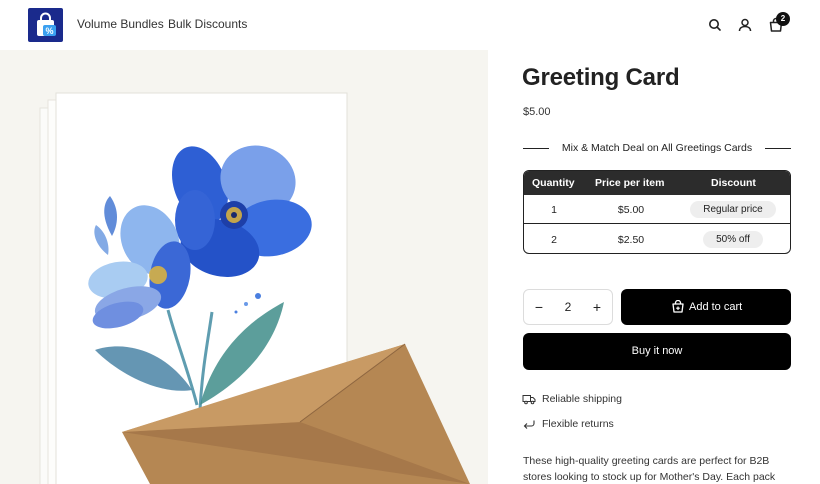  What do you see at coordinates (745, 25) in the screenshot?
I see `account-icon` at bounding box center [745, 25].